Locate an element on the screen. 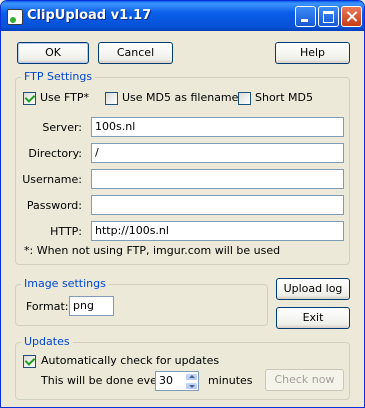 This screenshot has height=408, width=365. http-field: http://100s.nl is located at coordinates (217, 231).